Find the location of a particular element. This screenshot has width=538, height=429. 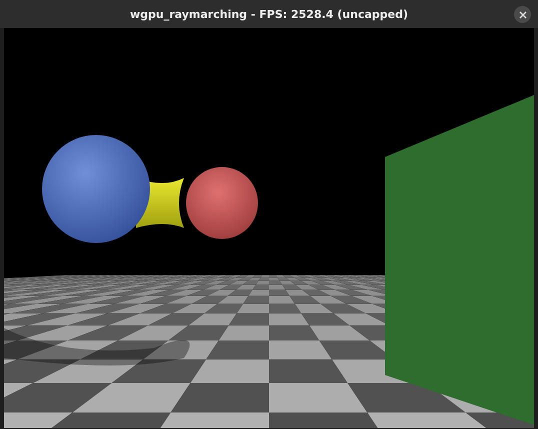

close-button is located at coordinates (522, 14).